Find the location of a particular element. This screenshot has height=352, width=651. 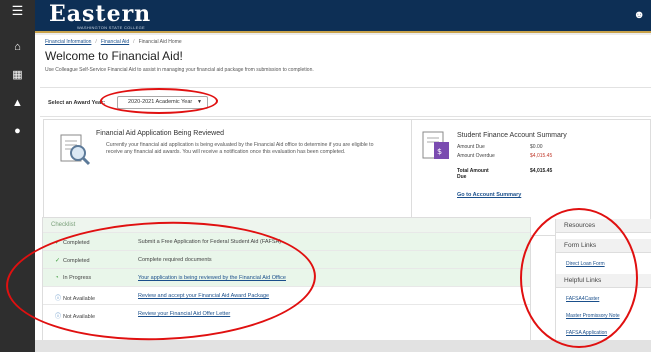

form-links-header: Form Links is located at coordinates (603, 246).